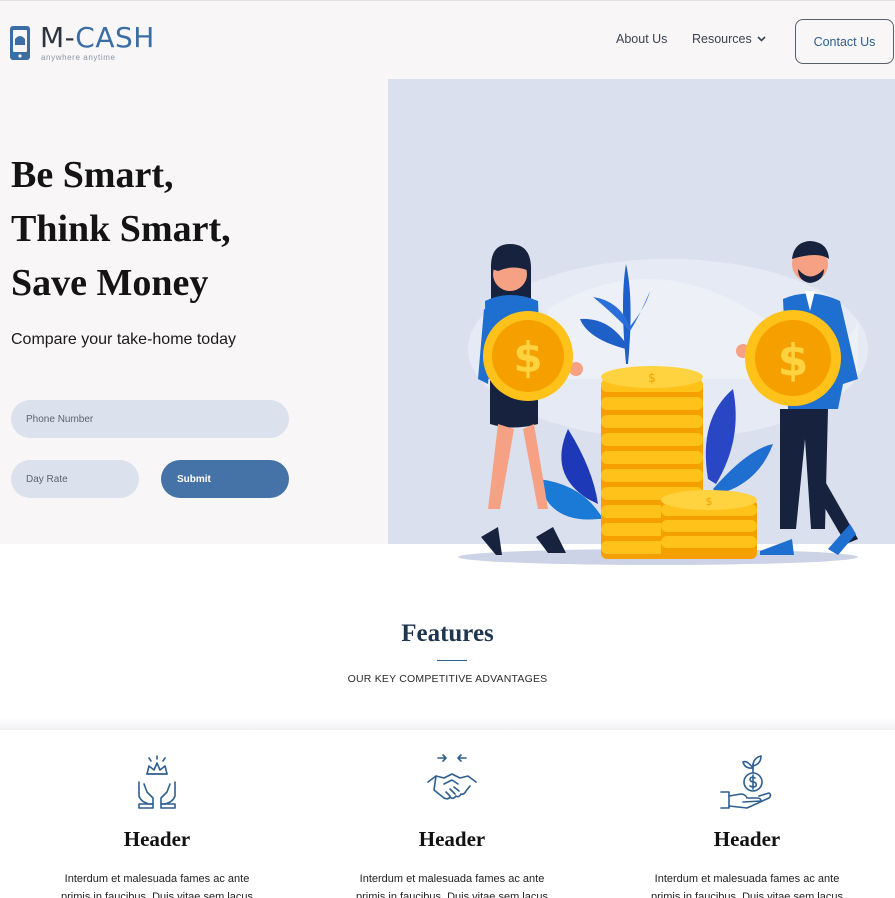 The height and width of the screenshot is (898, 895). I want to click on day-rate-input, so click(75, 479).